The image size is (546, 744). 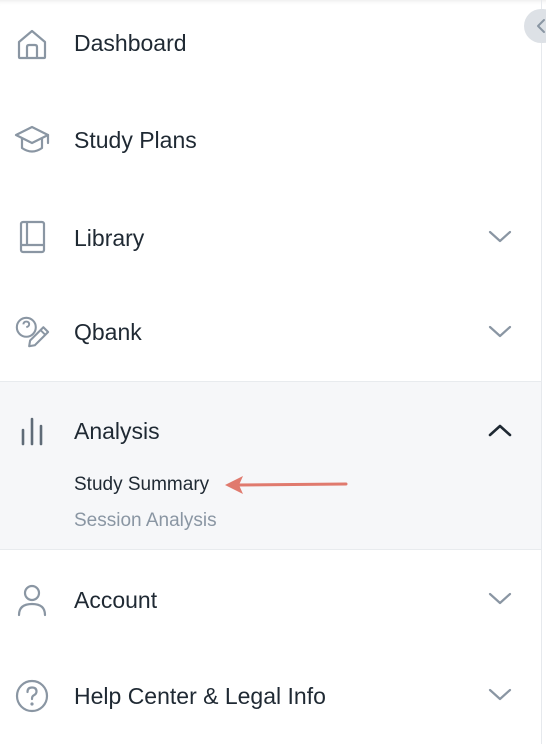 I want to click on nav-item-analysis: Analysis, so click(x=270, y=427).